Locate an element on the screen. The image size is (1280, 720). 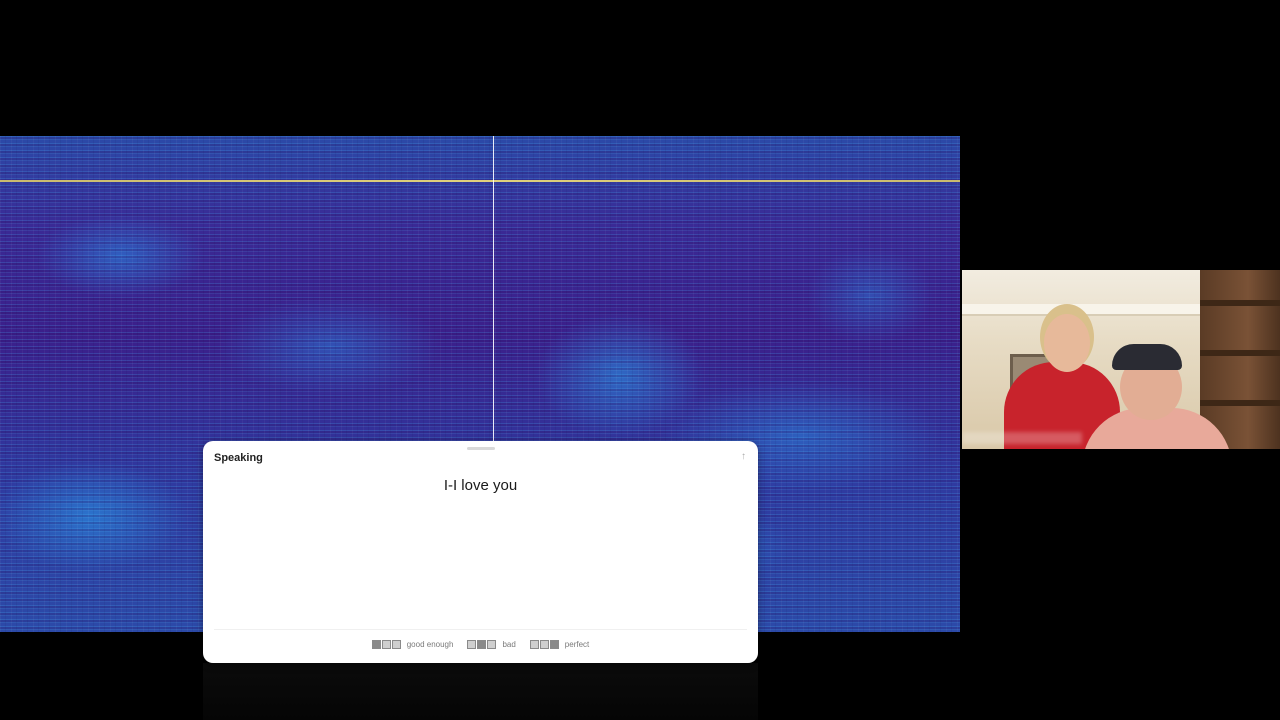
transcript-text: I-I love you is located at coordinates (480, 485).